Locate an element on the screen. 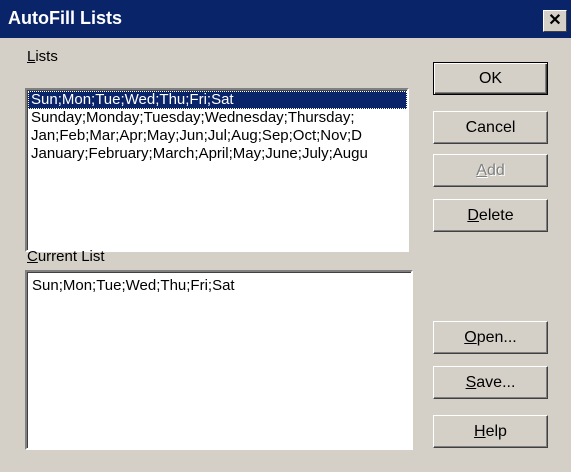 Image resolution: width=571 pixels, height=472 pixels. close-button: ✕ is located at coordinates (555, 21).